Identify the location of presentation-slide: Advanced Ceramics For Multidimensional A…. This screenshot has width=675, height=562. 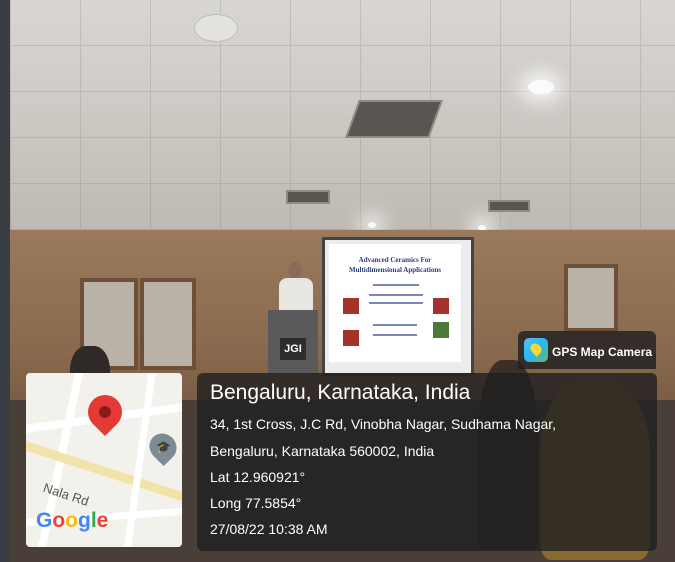
(395, 303).